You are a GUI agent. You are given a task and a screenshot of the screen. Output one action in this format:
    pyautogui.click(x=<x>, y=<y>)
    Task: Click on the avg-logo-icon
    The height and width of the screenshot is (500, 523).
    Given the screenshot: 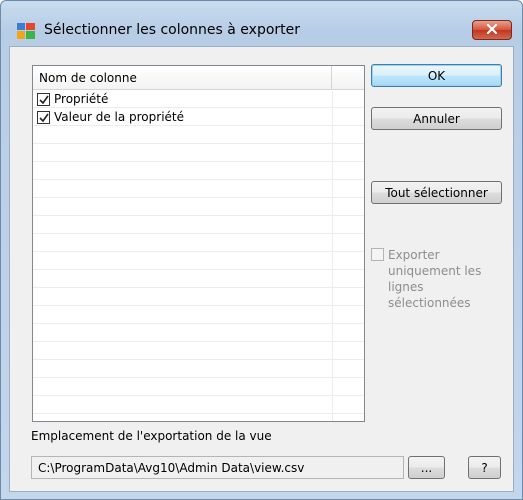 What is the action you would take?
    pyautogui.click(x=26, y=31)
    